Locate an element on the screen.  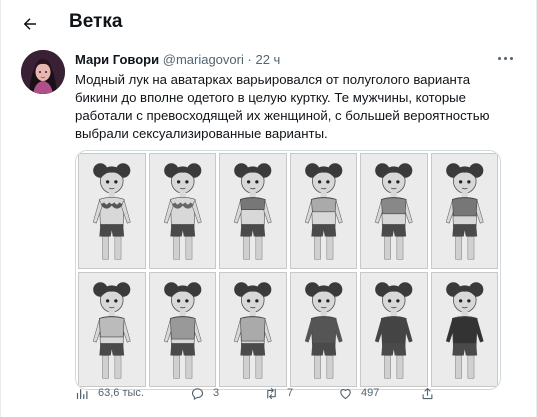
back-button is located at coordinates (30, 24).